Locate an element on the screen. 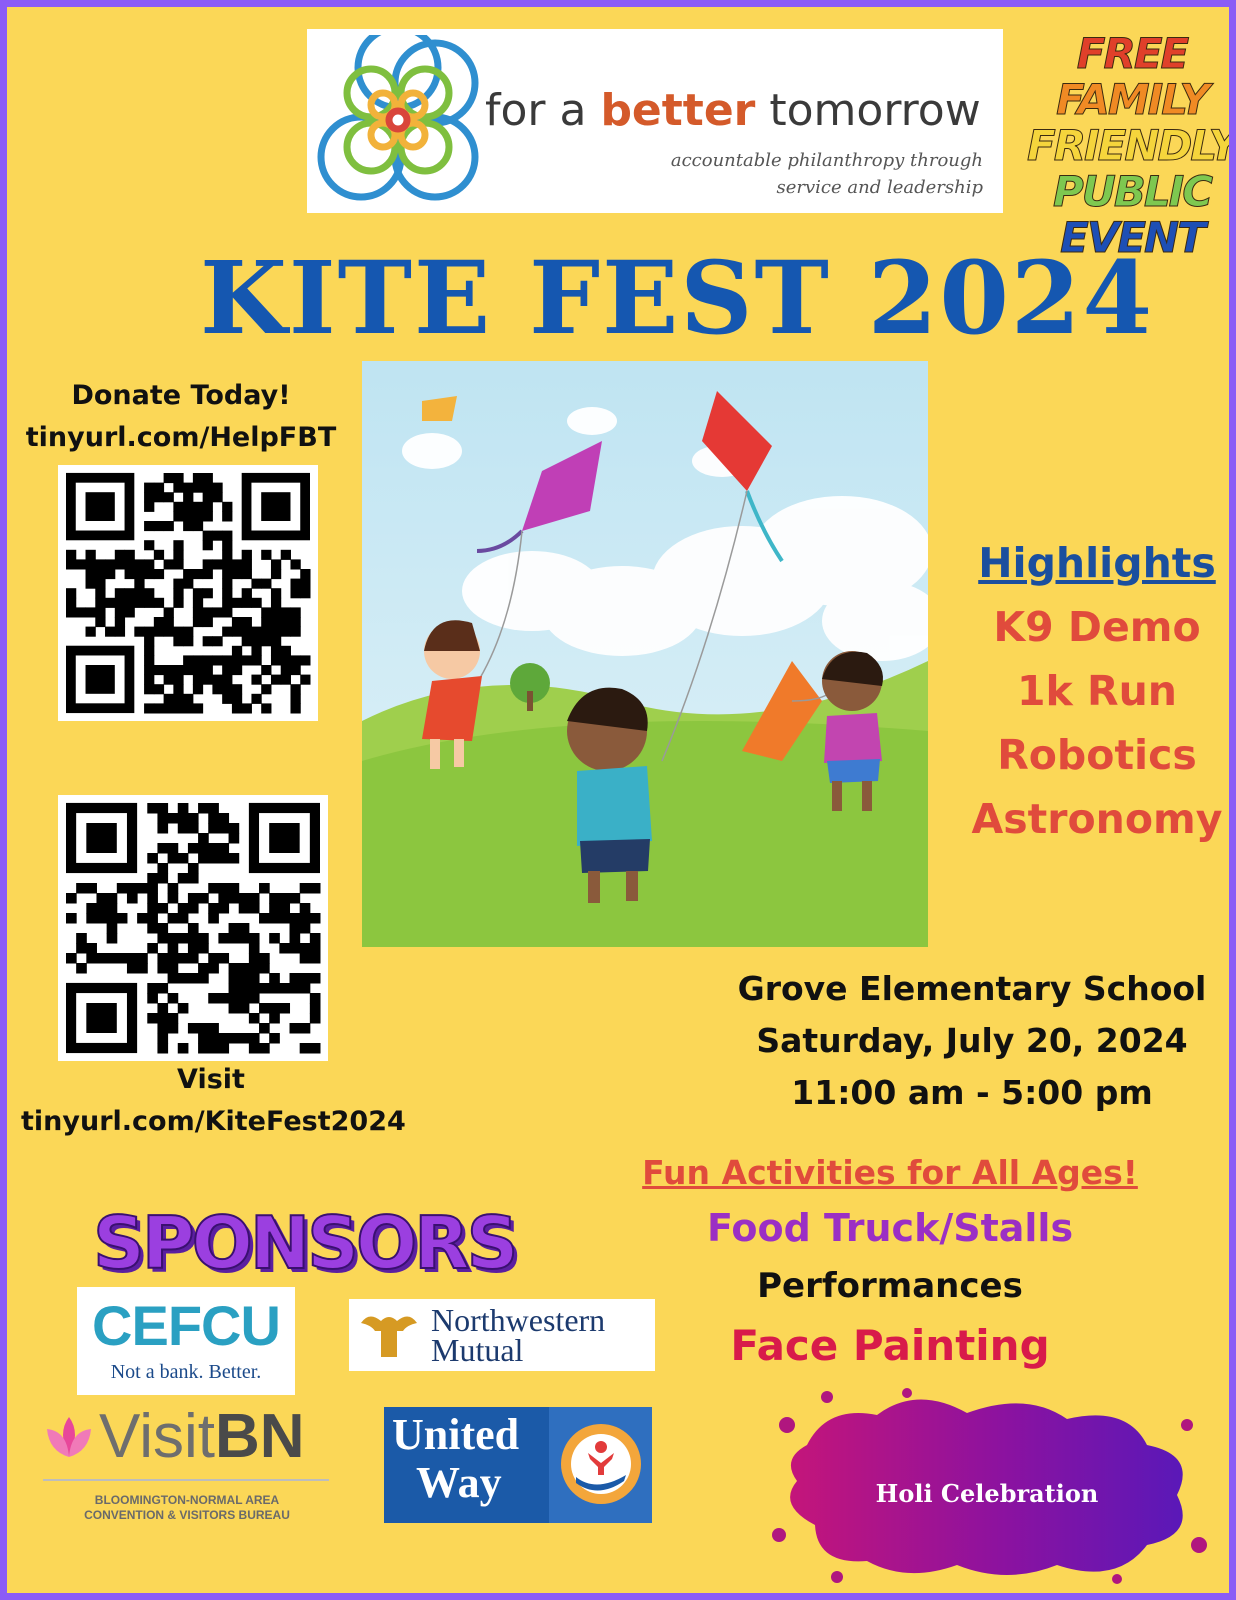 This screenshot has width=1236, height=1600. donate-qr-code is located at coordinates (188, 593).